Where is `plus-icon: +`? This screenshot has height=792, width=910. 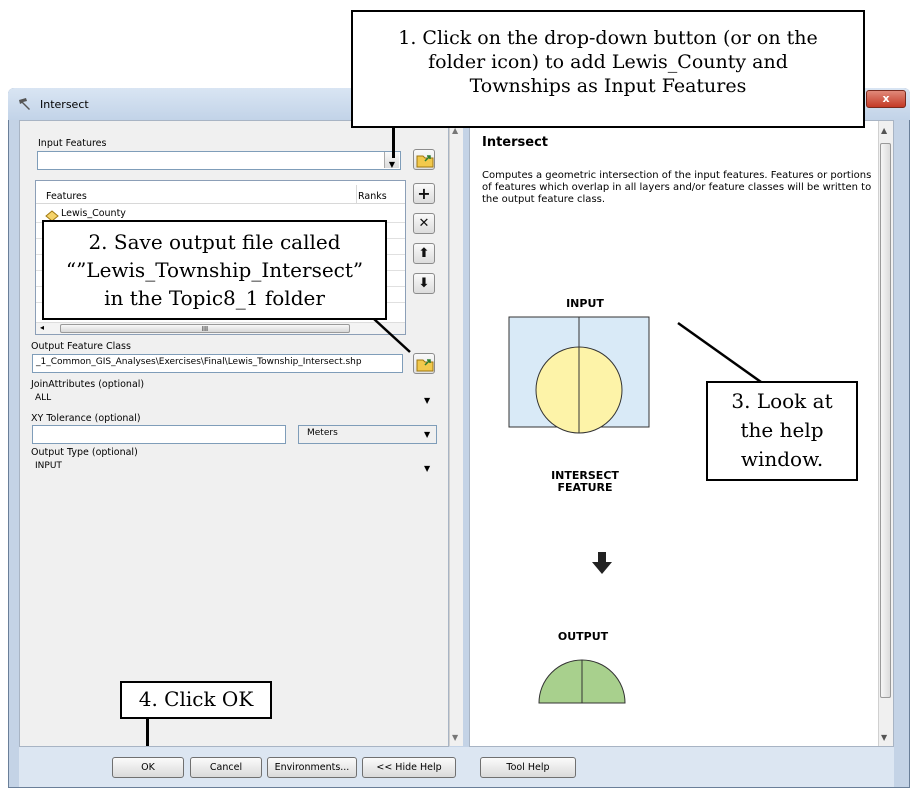
plus-icon: + is located at coordinates (424, 193).